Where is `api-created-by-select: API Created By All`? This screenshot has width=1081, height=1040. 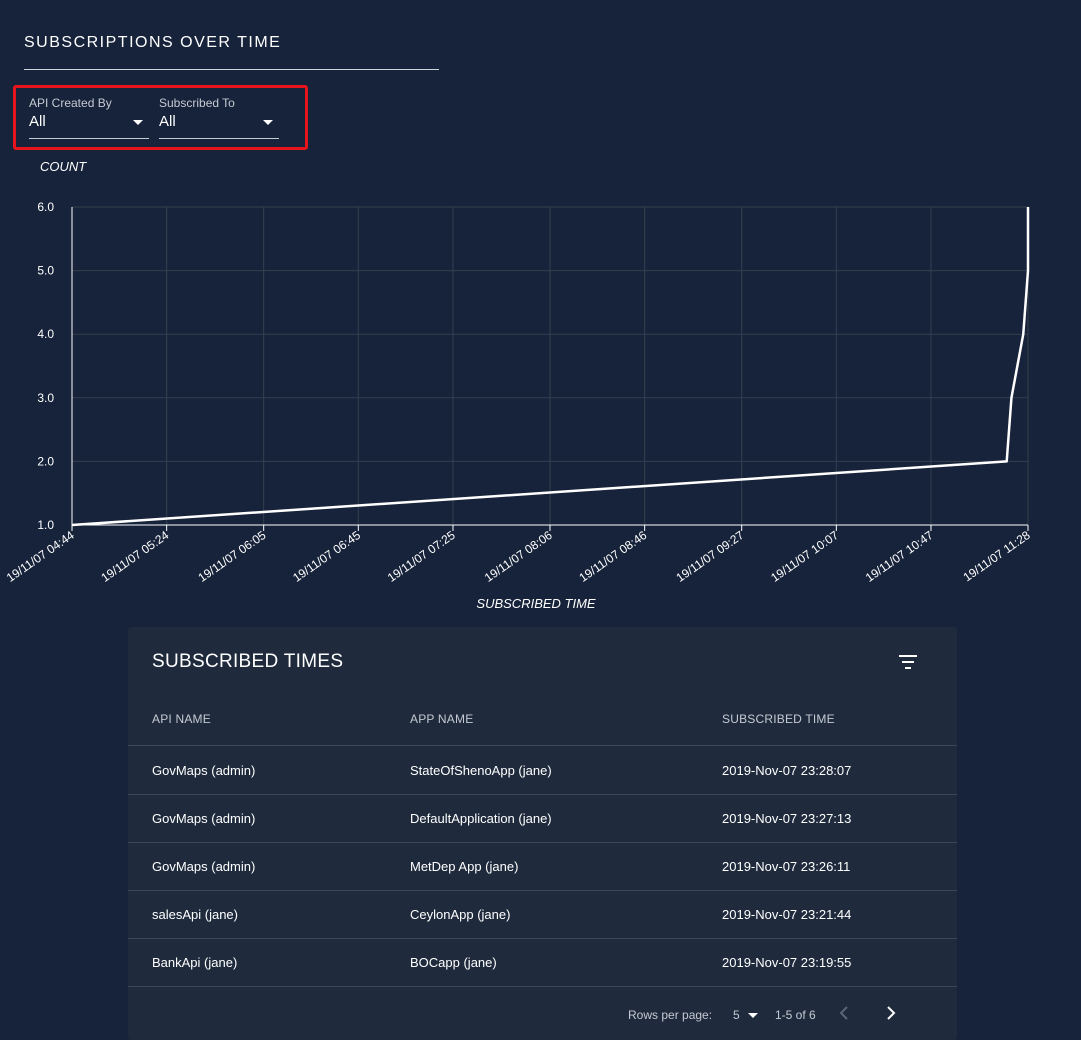 api-created-by-select: API Created By All is located at coordinates (89, 117).